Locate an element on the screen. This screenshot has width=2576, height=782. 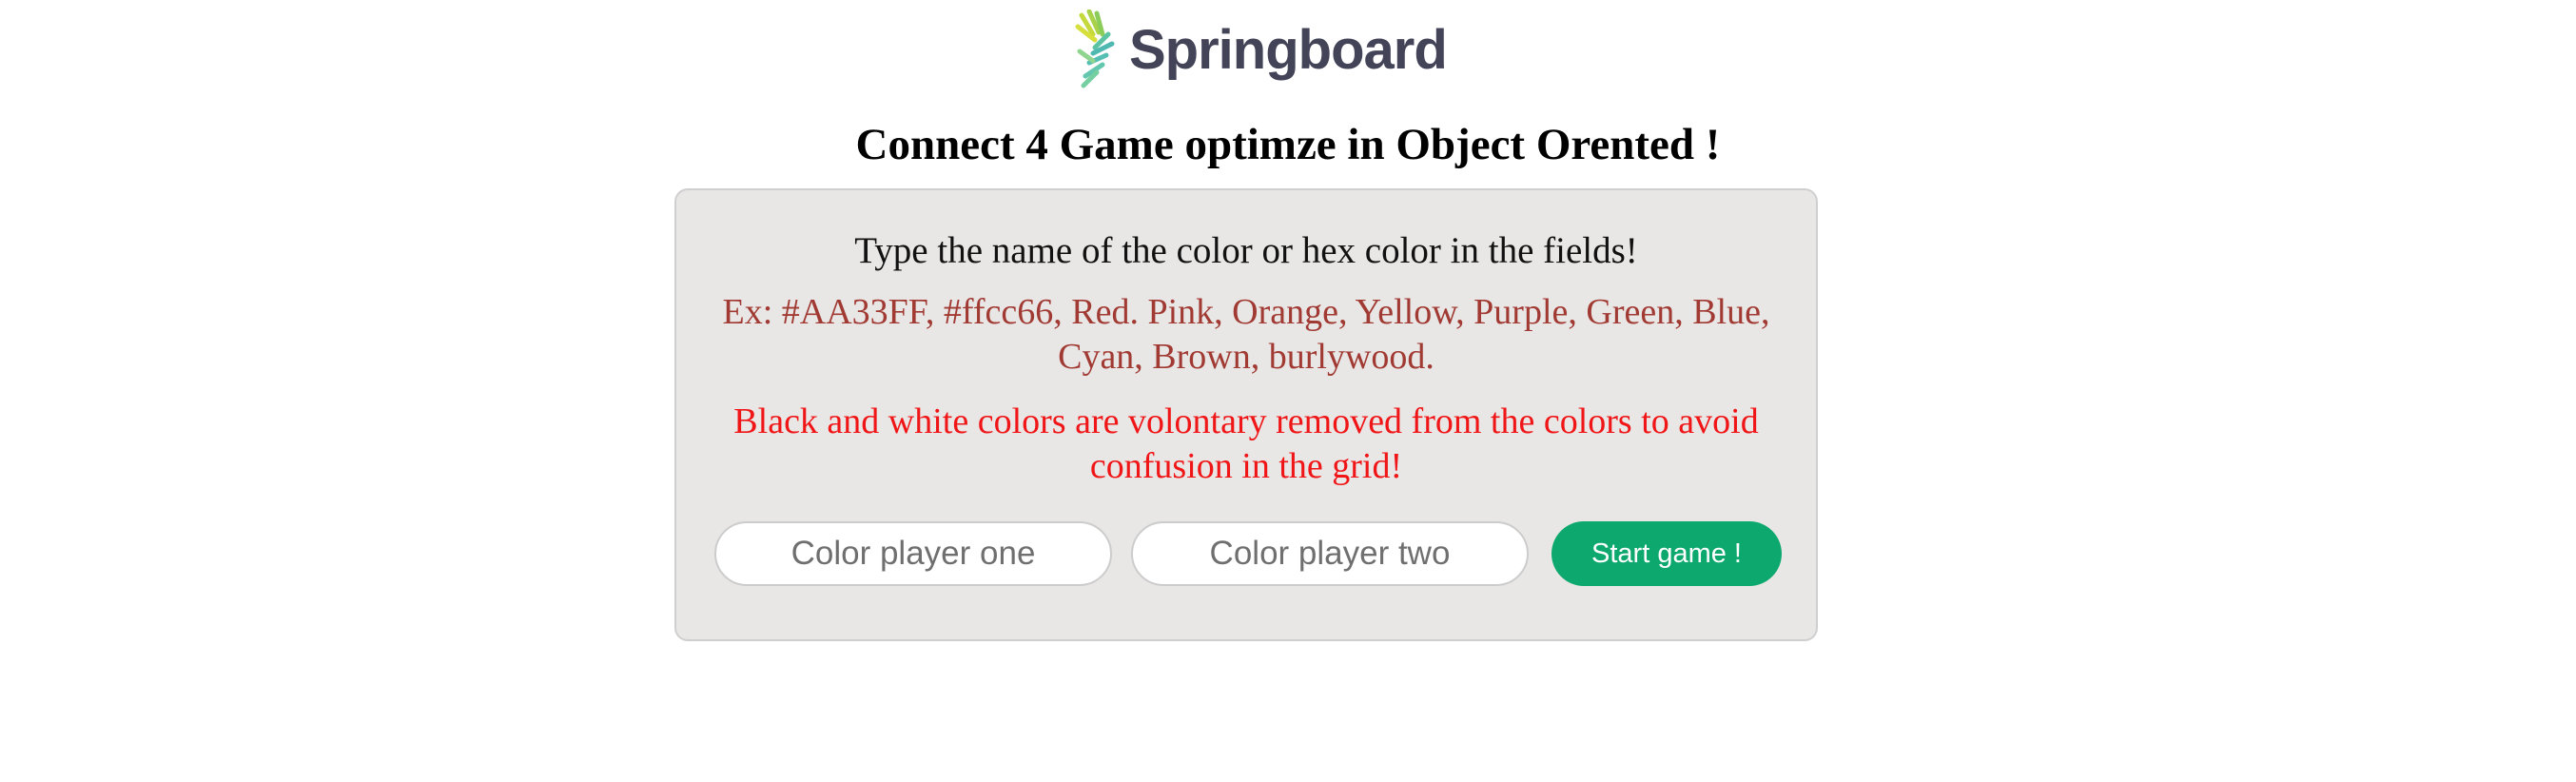
springboard-logo: Springboard is located at coordinates (1261, 50).